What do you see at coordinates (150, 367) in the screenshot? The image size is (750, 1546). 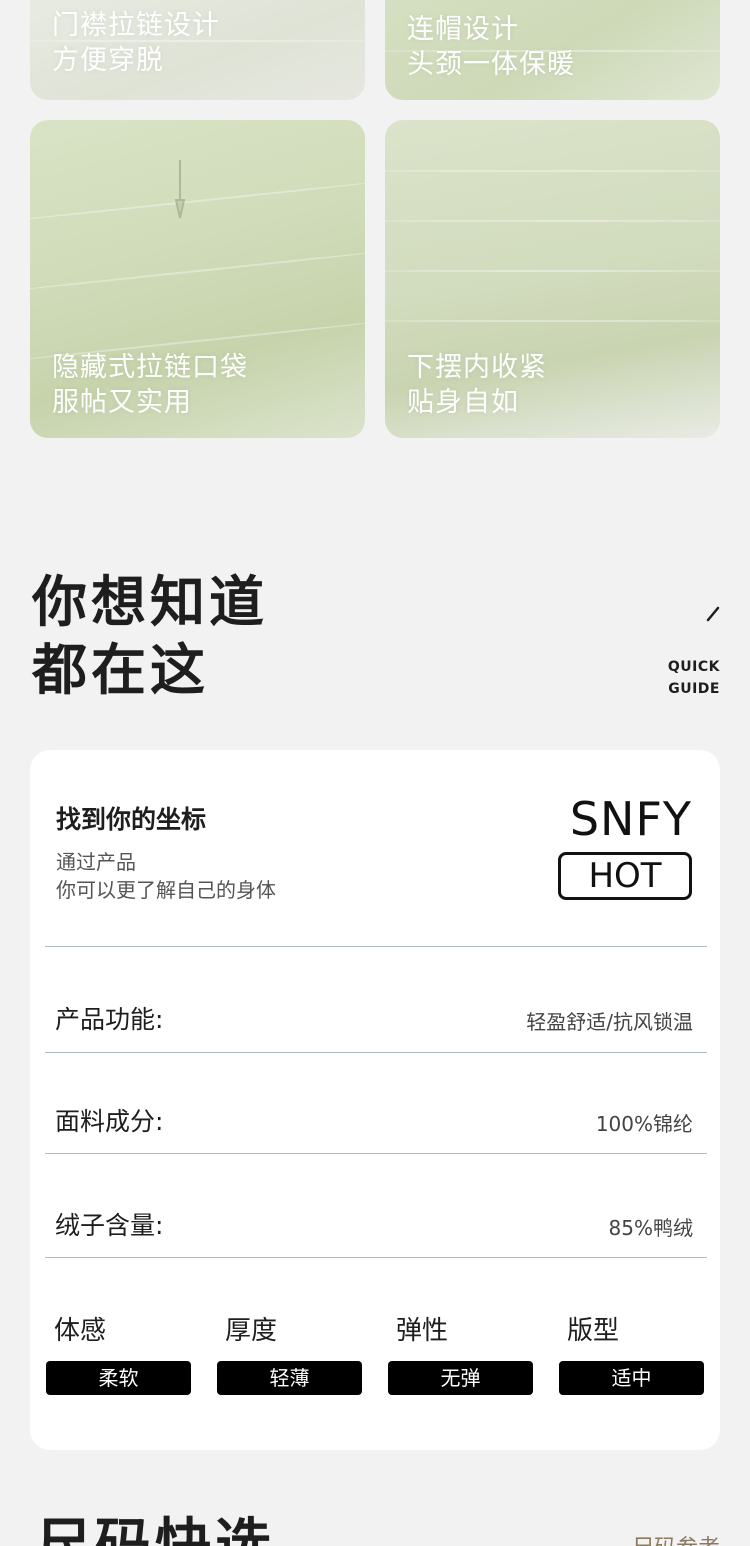 I see `feature-caption-line: 隐藏式拉链口袋` at bounding box center [150, 367].